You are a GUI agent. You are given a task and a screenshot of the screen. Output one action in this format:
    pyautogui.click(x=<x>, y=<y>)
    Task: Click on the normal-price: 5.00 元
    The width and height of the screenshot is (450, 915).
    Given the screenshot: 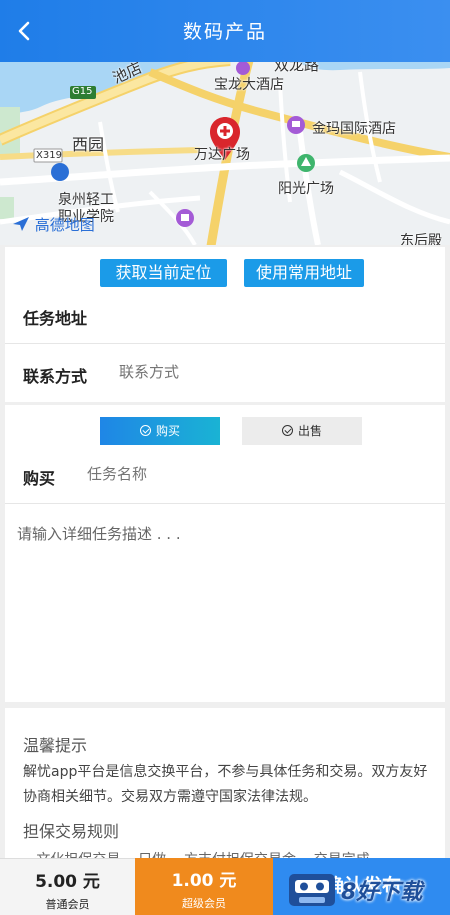 What is the action you would take?
    pyautogui.click(x=67, y=882)
    